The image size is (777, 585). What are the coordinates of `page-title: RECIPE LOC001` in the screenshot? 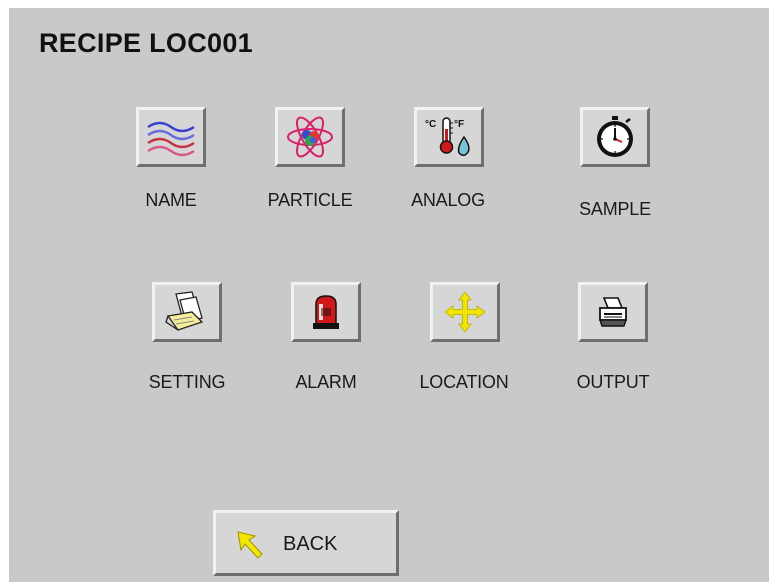 It's located at (146, 43).